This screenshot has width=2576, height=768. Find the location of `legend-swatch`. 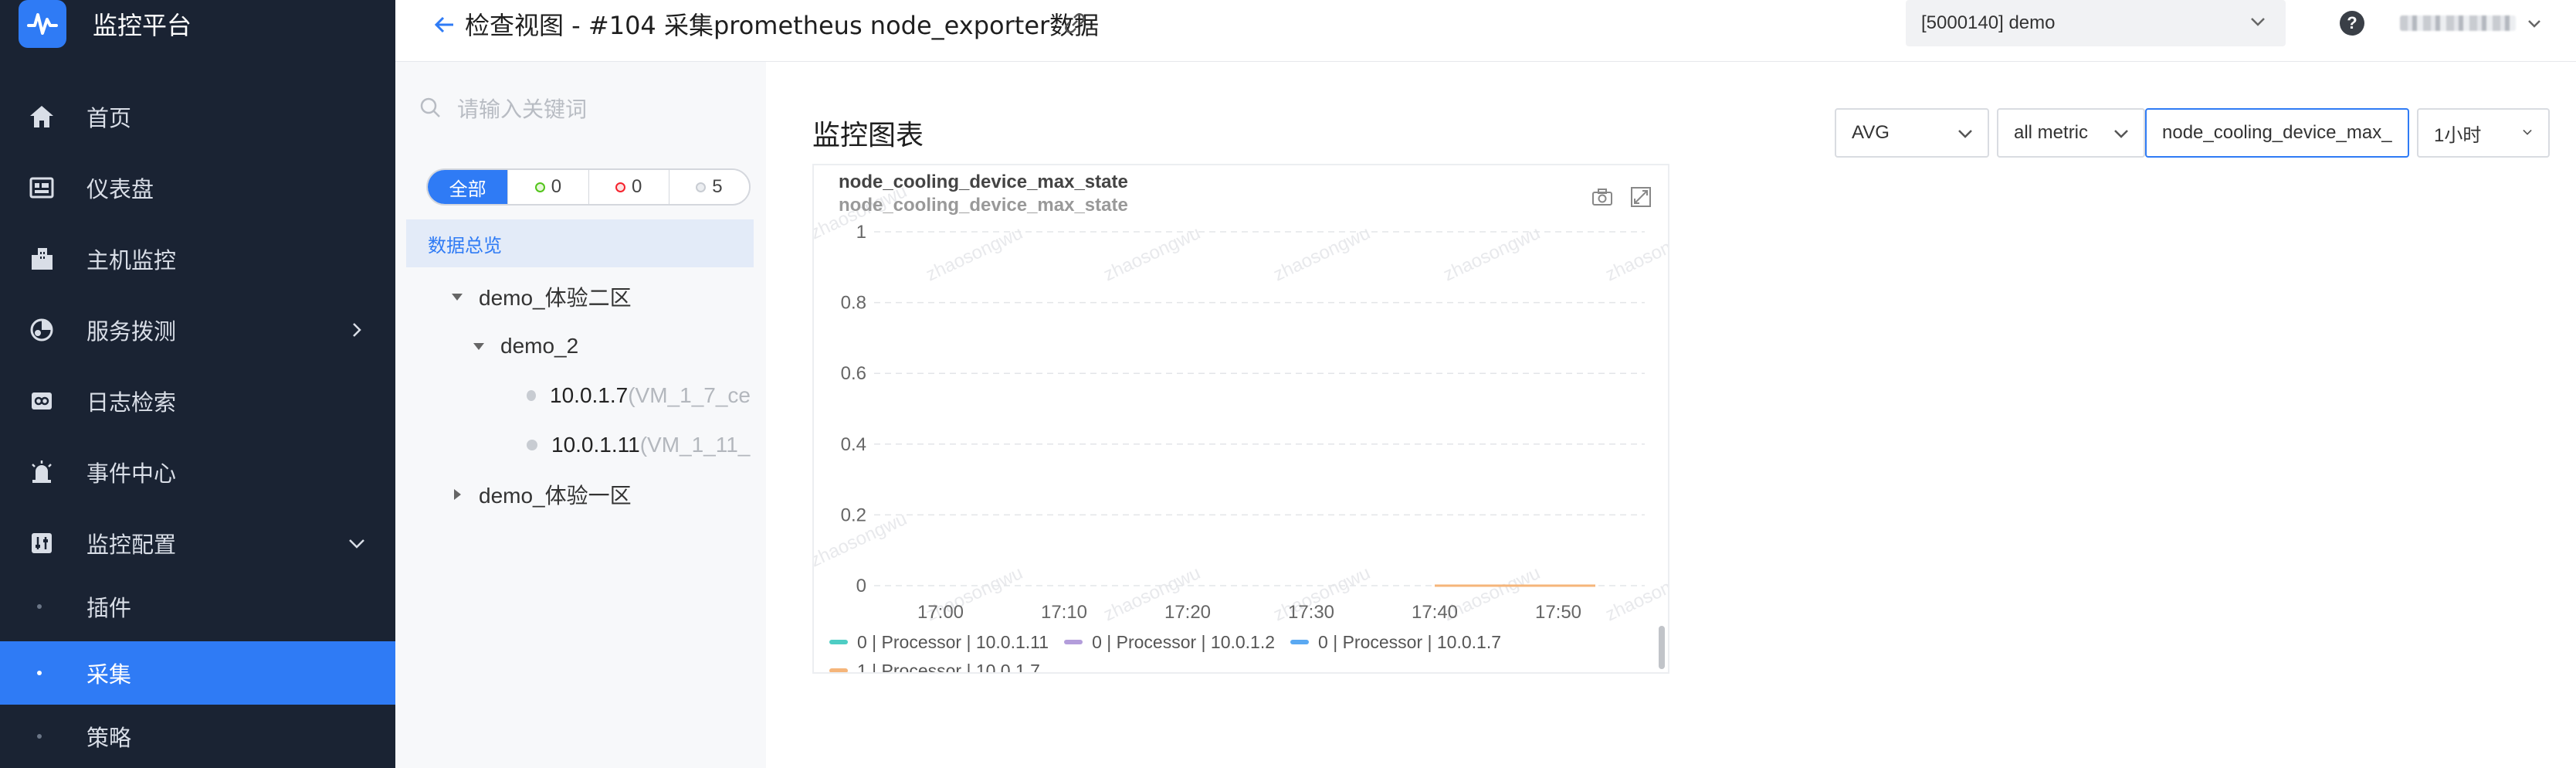

legend-swatch is located at coordinates (1300, 642).